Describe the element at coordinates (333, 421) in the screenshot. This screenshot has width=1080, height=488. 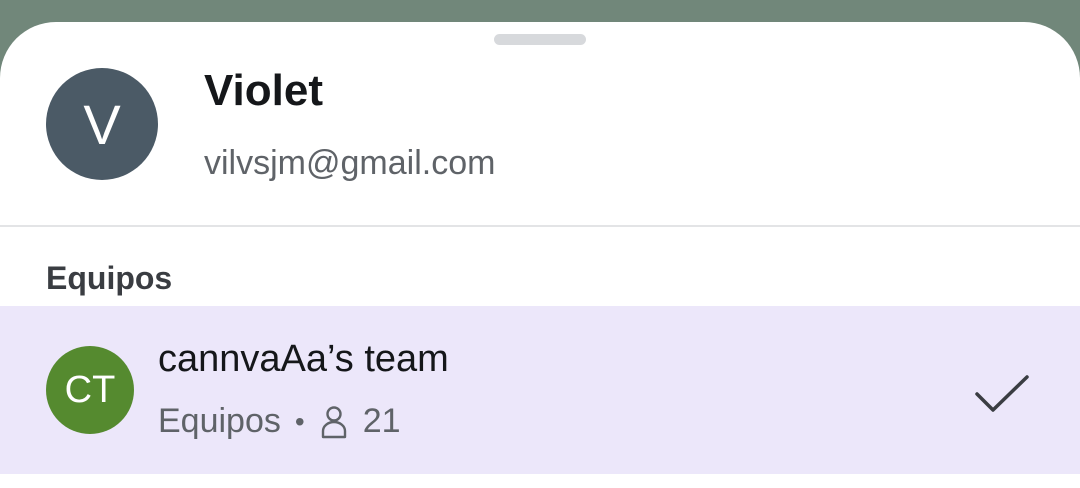
I see `person-icon` at that location.